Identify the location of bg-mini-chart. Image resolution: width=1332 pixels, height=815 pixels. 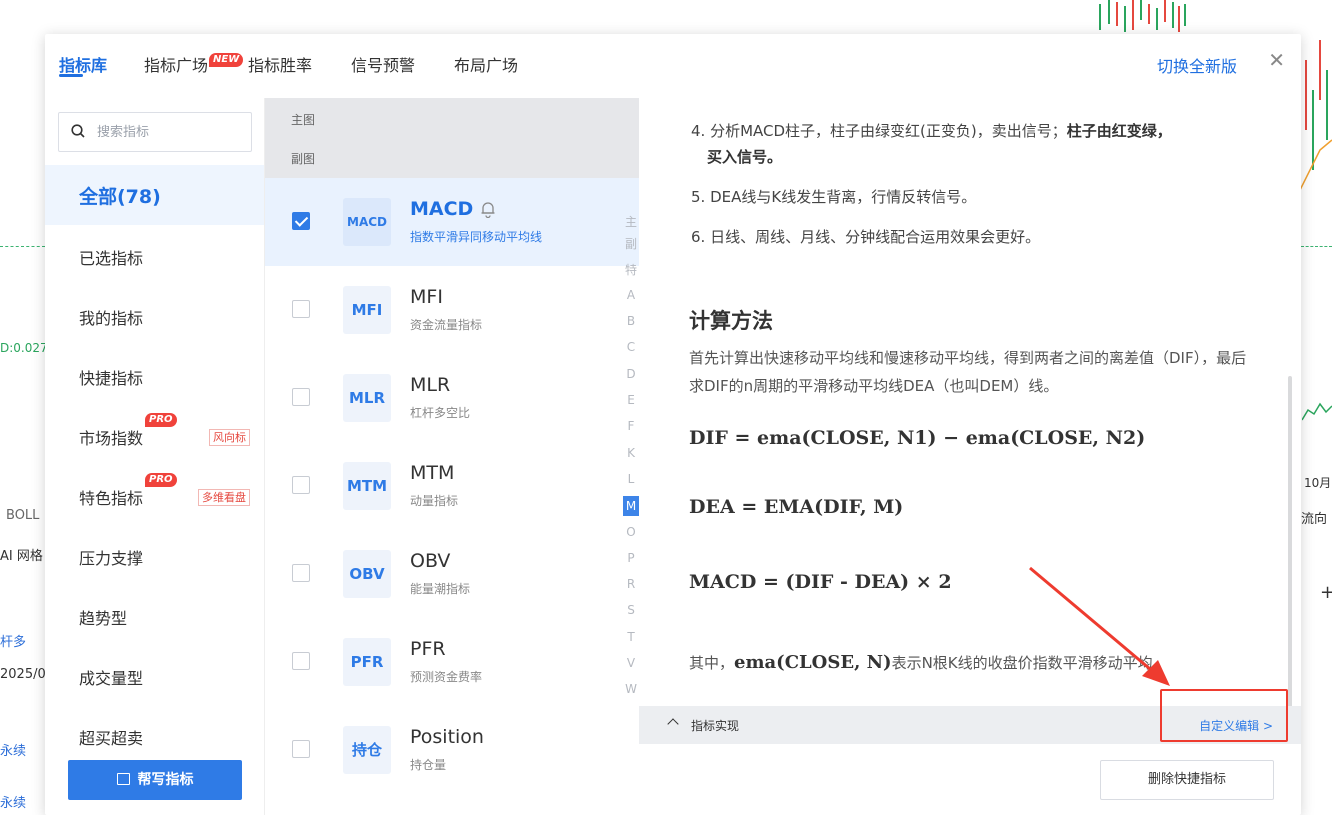
(1317, 411).